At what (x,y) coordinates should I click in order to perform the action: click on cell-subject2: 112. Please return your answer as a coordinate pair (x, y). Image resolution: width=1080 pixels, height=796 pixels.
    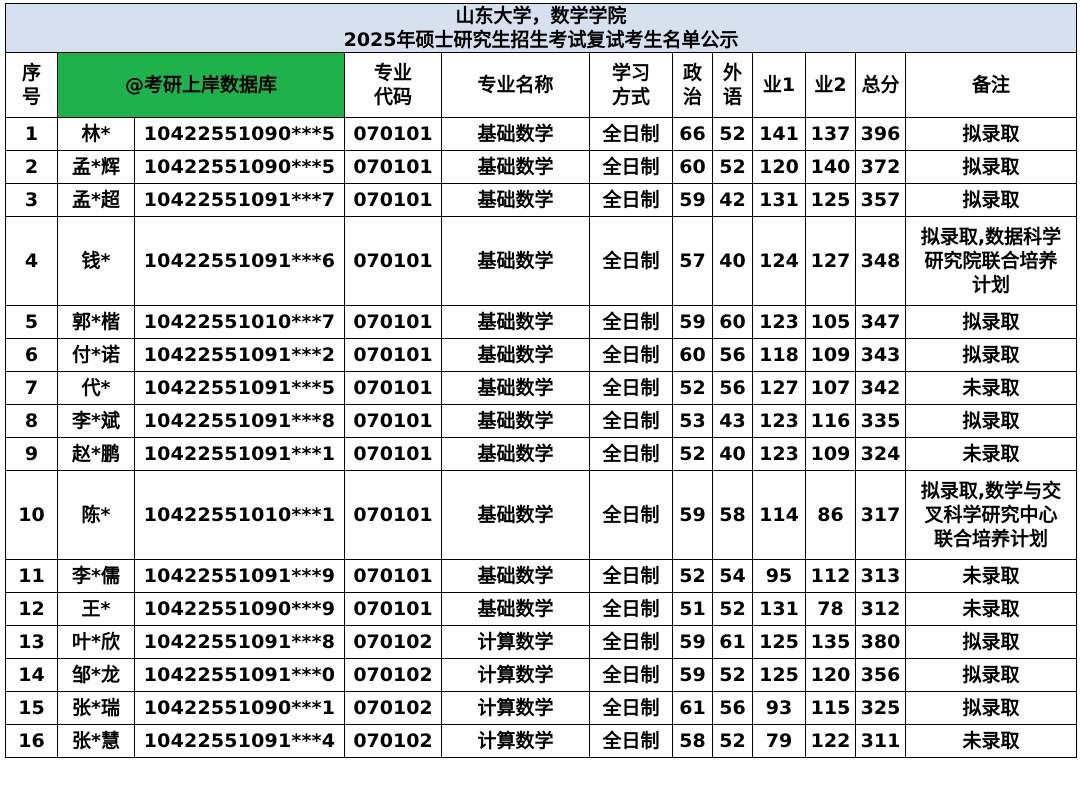
    Looking at the image, I should click on (830, 576).